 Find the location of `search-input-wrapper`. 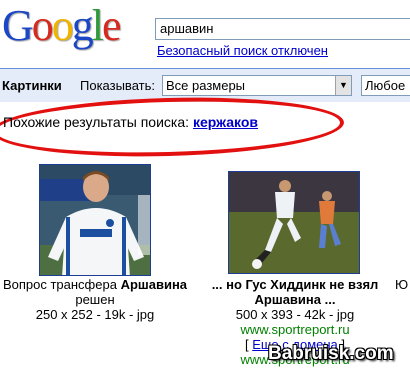

search-input-wrapper is located at coordinates (282, 29).